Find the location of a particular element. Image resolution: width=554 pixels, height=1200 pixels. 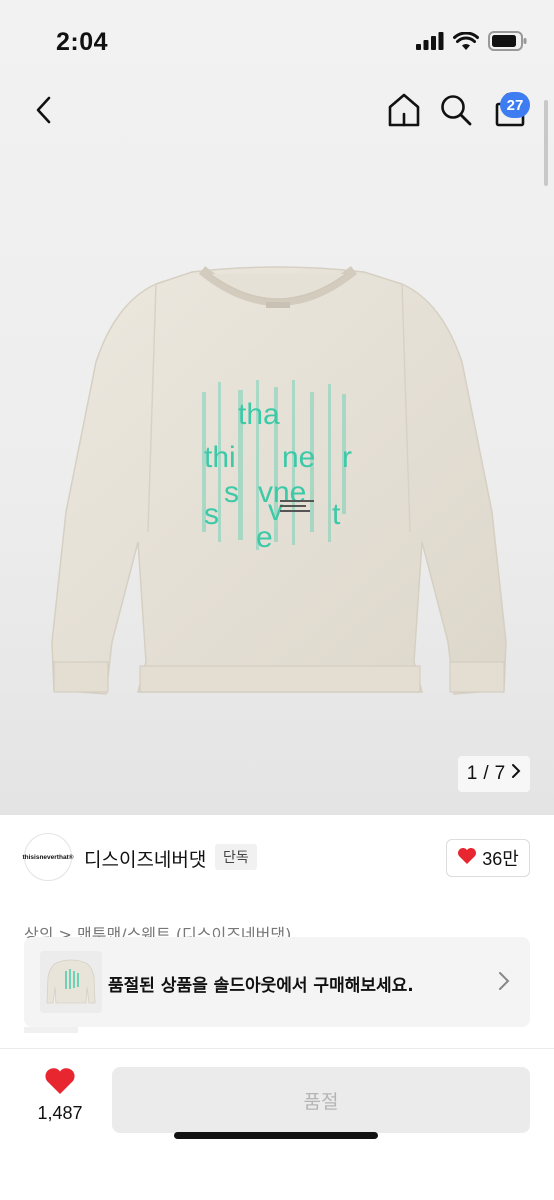

search-icon is located at coordinates (456, 112).